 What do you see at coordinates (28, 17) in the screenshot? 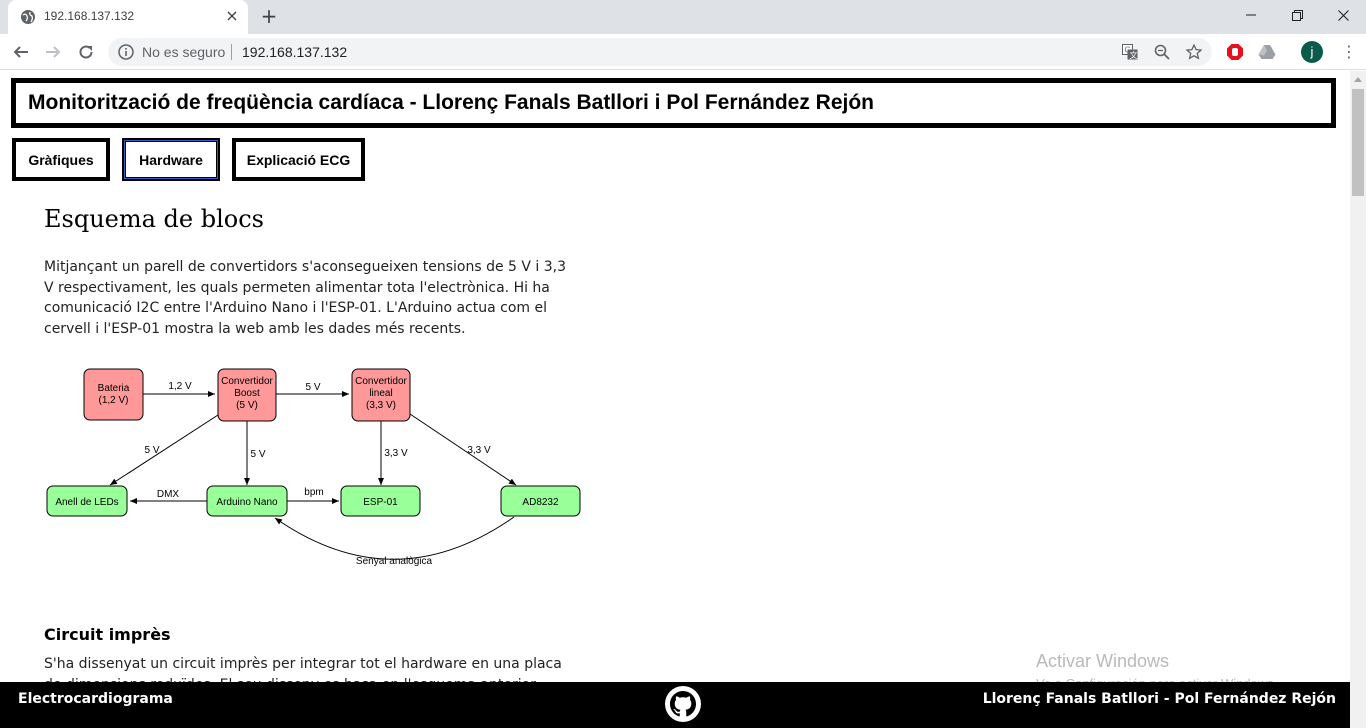
I see `globe-icon` at bounding box center [28, 17].